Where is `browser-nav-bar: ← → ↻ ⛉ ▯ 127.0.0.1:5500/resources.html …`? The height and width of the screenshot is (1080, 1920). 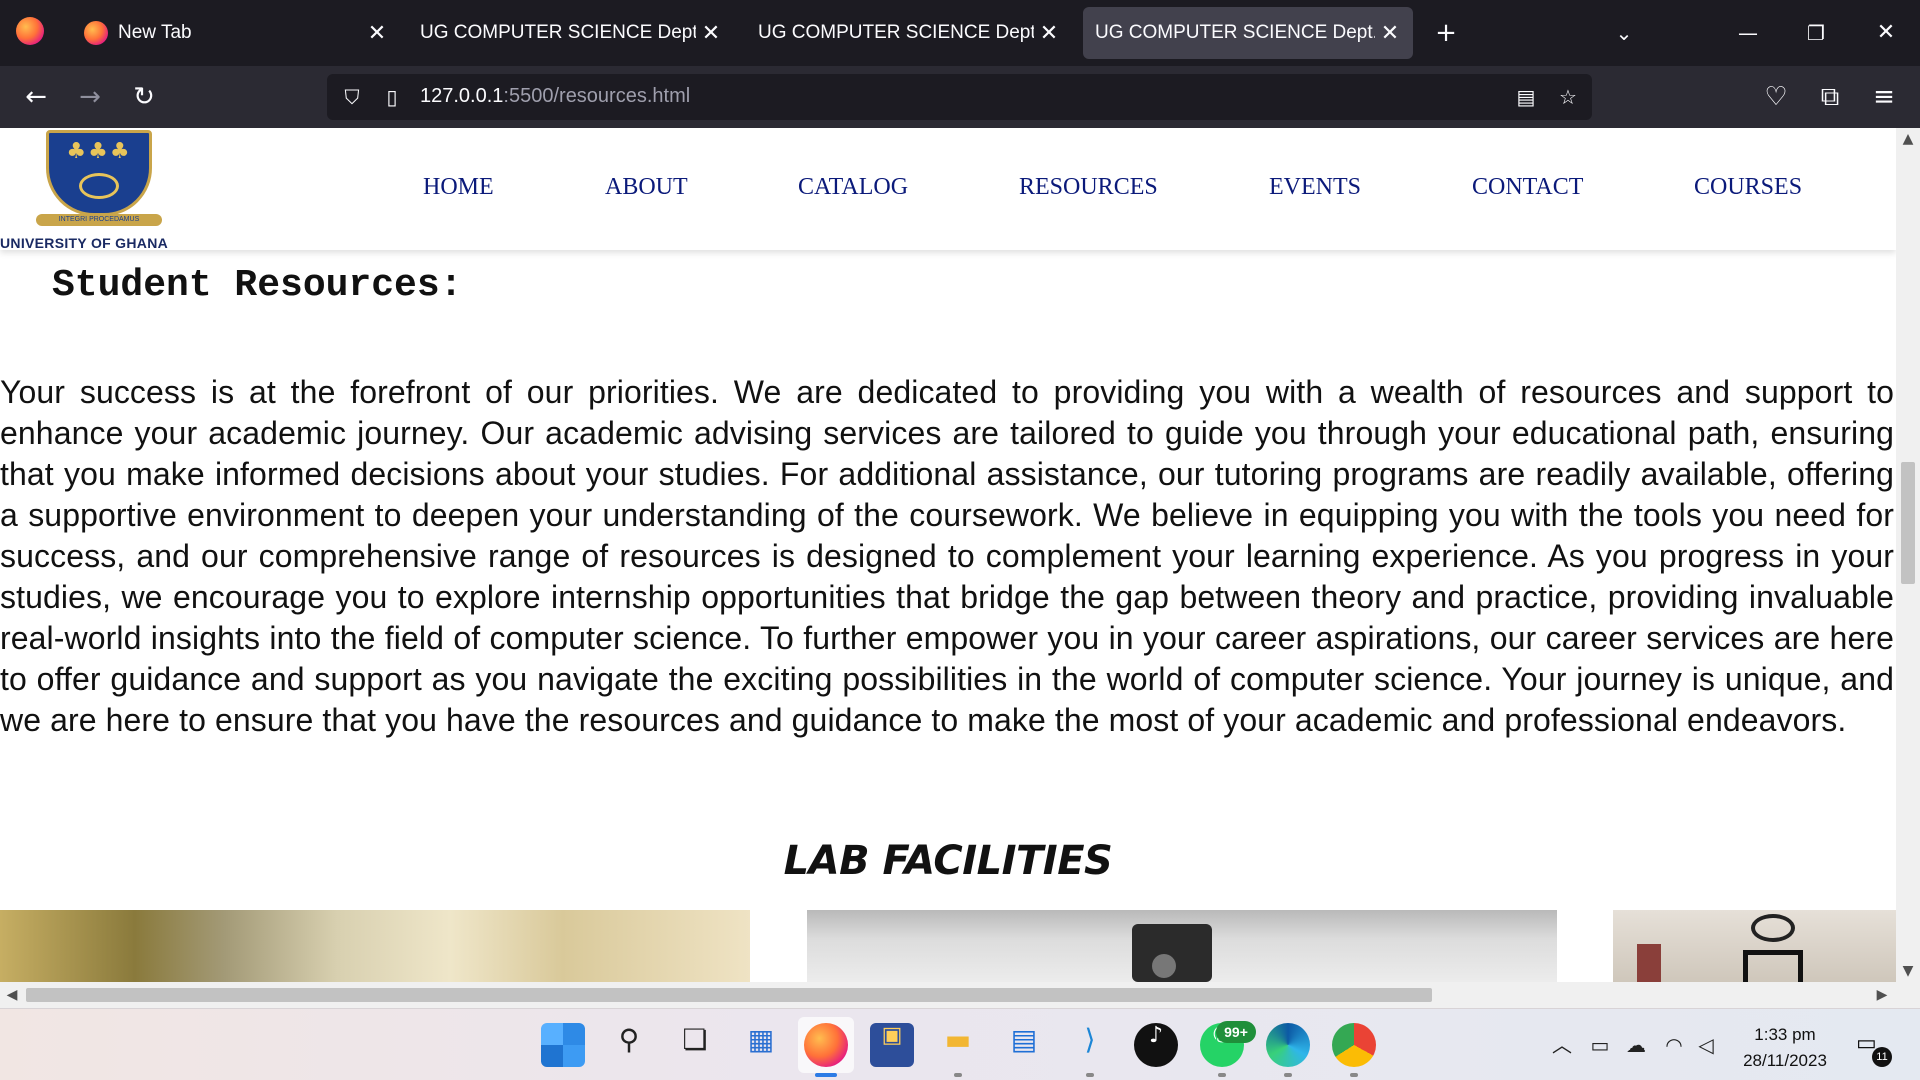 browser-nav-bar: ← → ↻ ⛉ ▯ 127.0.0.1:5500/resources.html … is located at coordinates (960, 97).